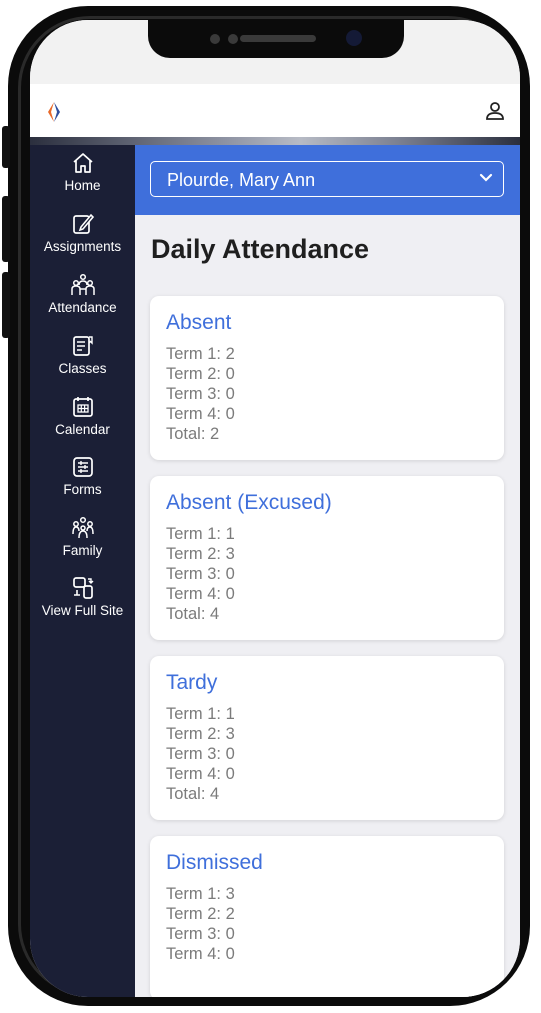  I want to click on speaker-grille, so click(278, 38).